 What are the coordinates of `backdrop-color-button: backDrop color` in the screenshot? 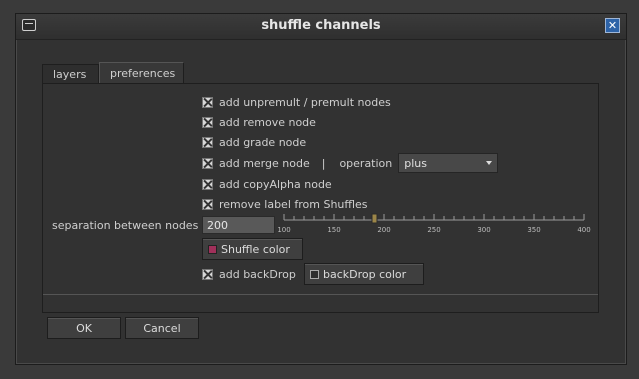 It's located at (364, 274).